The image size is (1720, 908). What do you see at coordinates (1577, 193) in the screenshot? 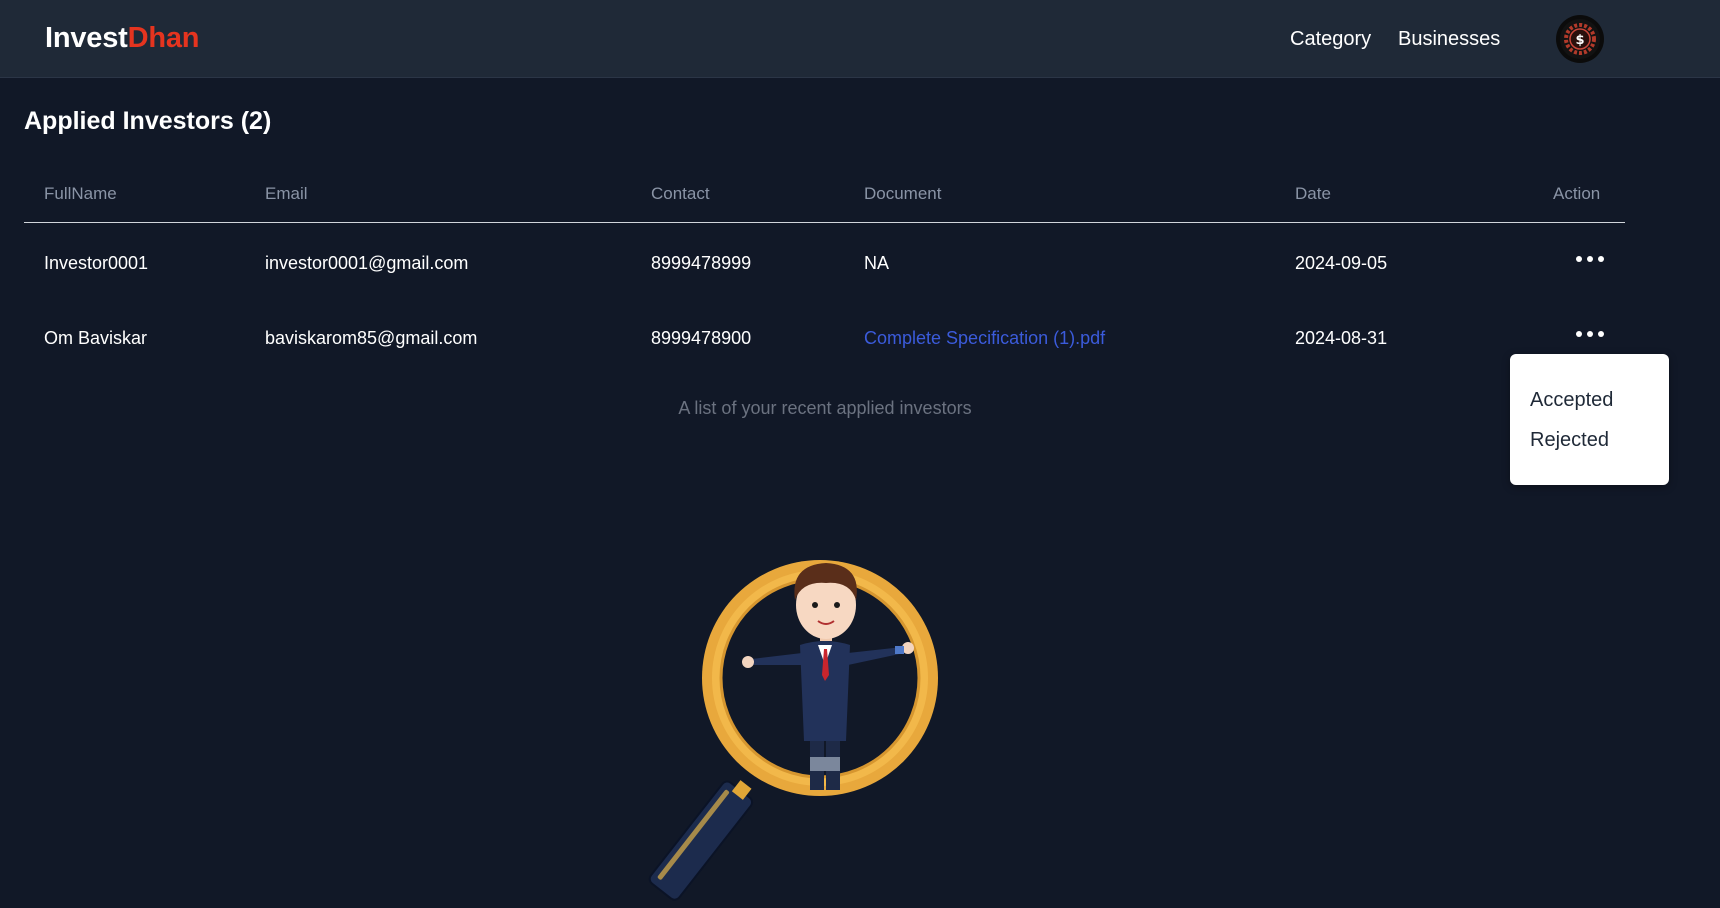
I see `column-header-action: Action` at bounding box center [1577, 193].